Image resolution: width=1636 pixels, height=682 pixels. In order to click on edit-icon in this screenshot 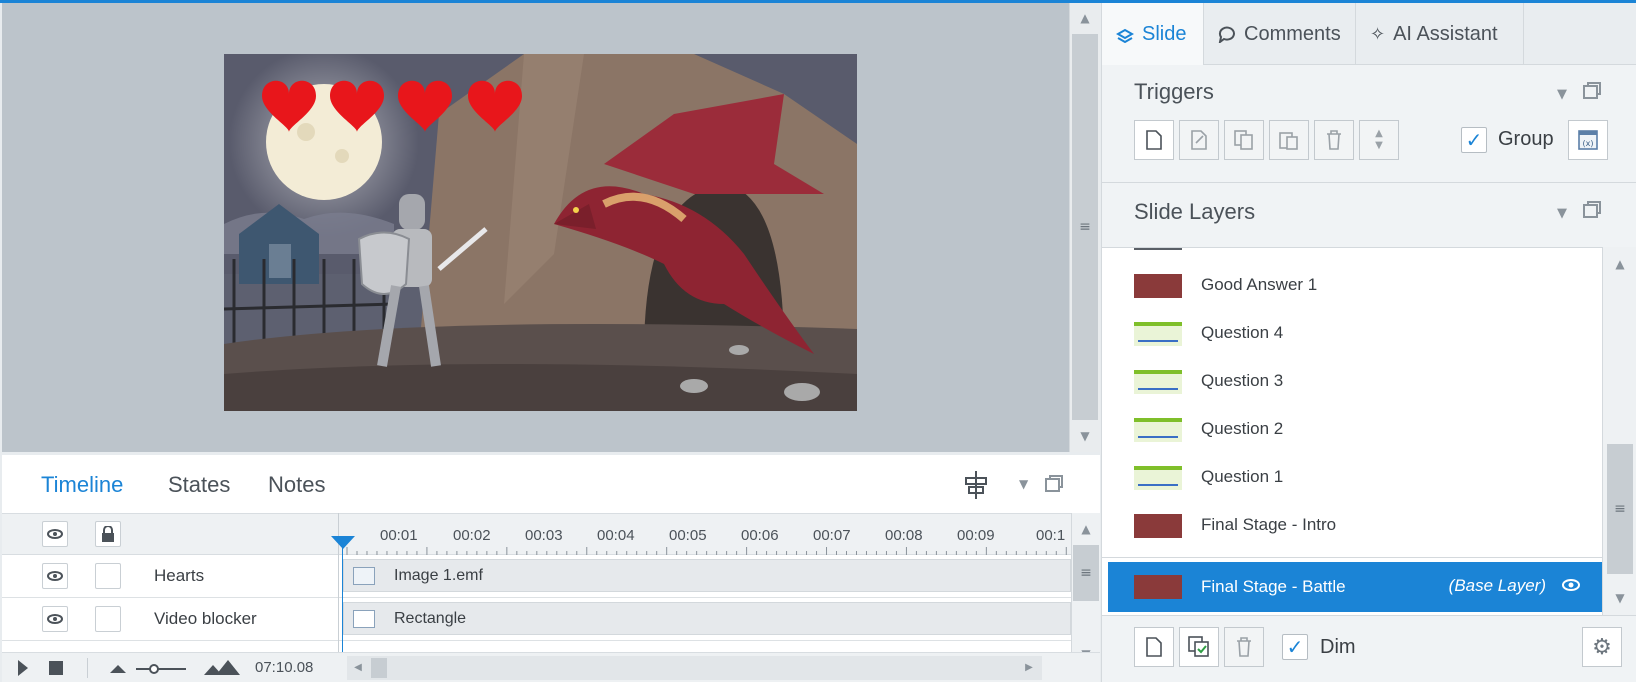, I will do `click(1199, 140)`.